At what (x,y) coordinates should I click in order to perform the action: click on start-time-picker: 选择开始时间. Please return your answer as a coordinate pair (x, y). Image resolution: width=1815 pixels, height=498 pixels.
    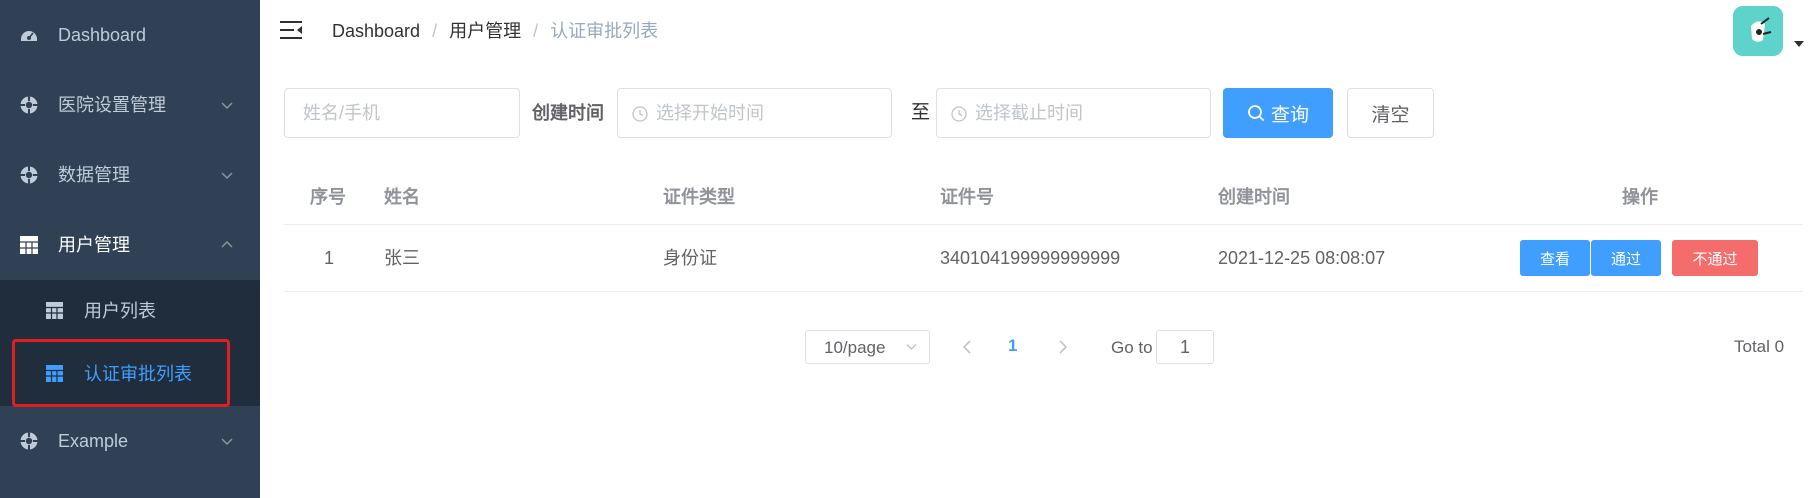
    Looking at the image, I should click on (754, 113).